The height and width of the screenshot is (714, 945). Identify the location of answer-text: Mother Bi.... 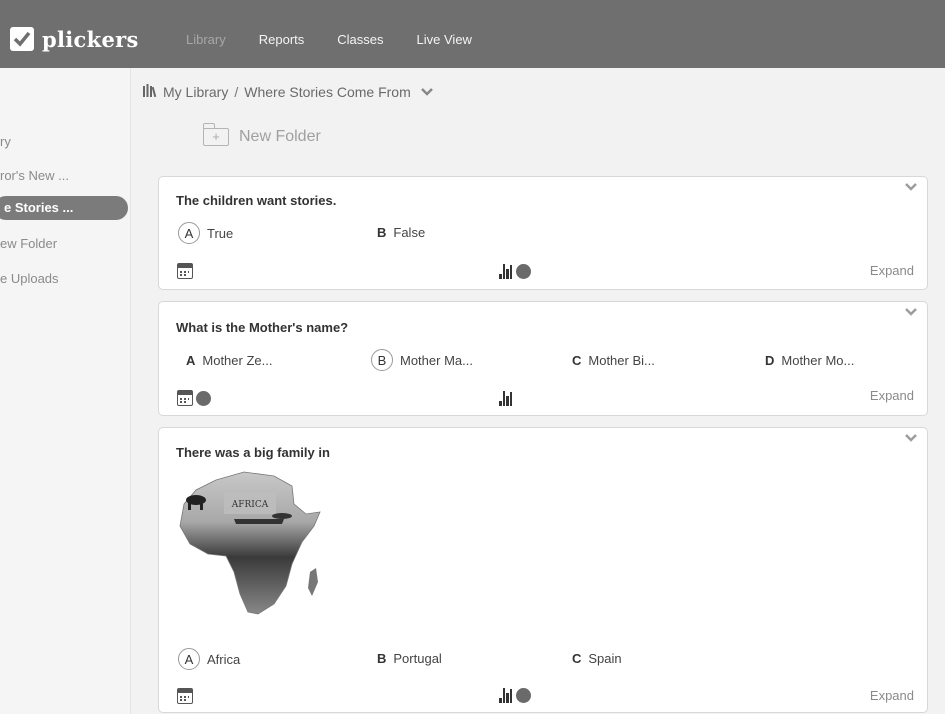
(621, 360).